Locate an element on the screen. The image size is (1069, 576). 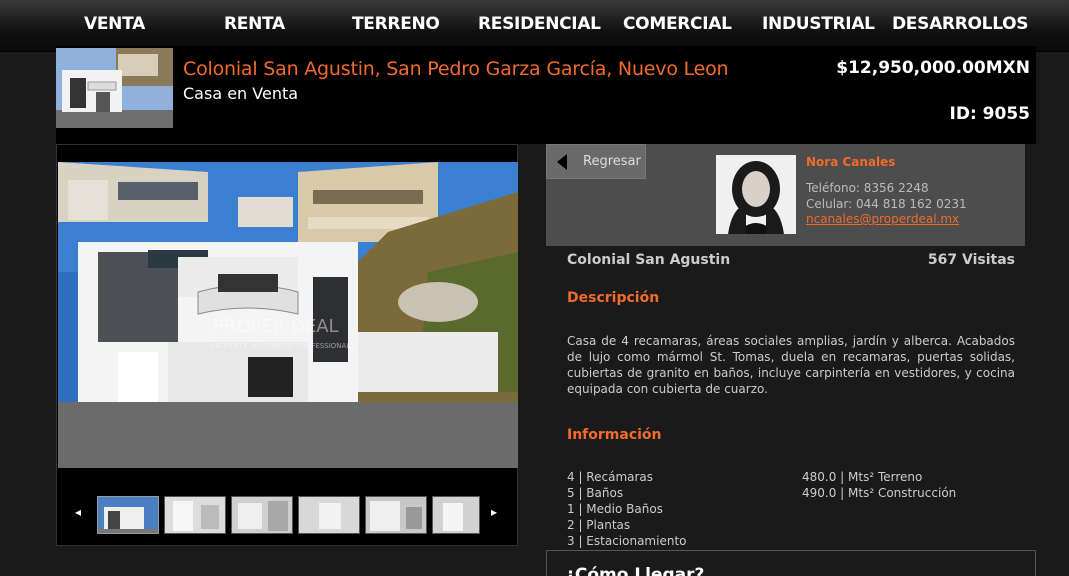
prev-arrow-icon: ◂ is located at coordinates (78, 512).